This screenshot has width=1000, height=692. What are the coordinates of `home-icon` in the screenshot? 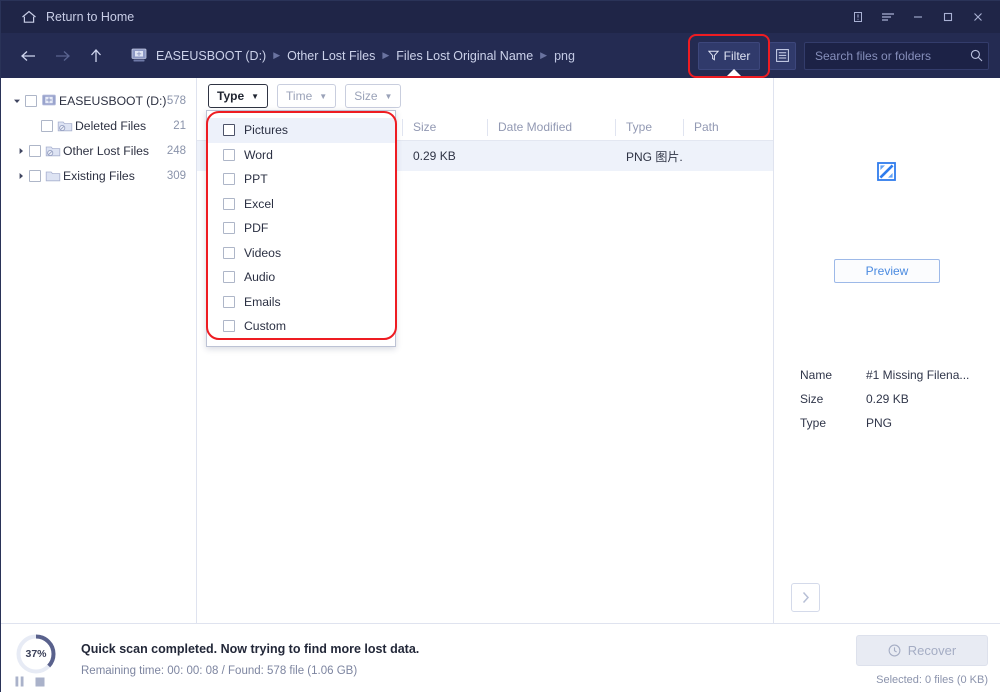 It's located at (29, 17).